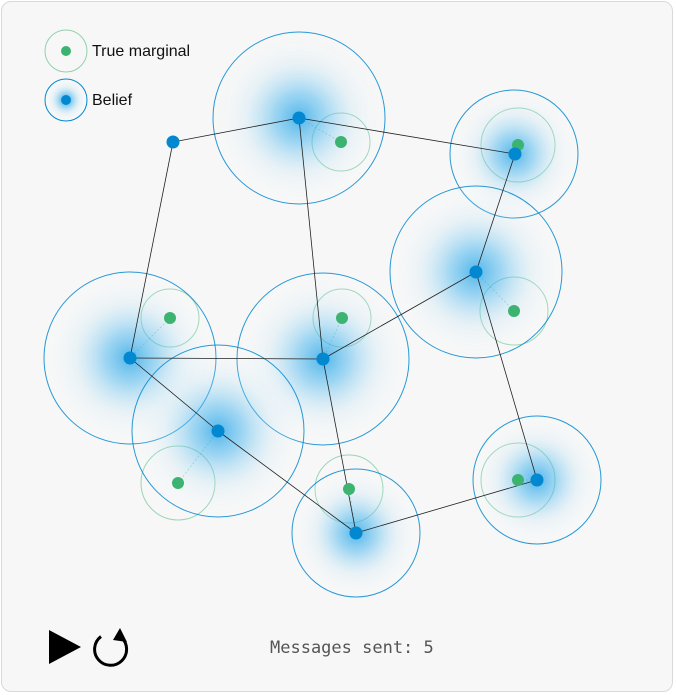 Image resolution: width=676 pixels, height=695 pixels. I want to click on legend-true-marginal-icon, so click(66, 51).